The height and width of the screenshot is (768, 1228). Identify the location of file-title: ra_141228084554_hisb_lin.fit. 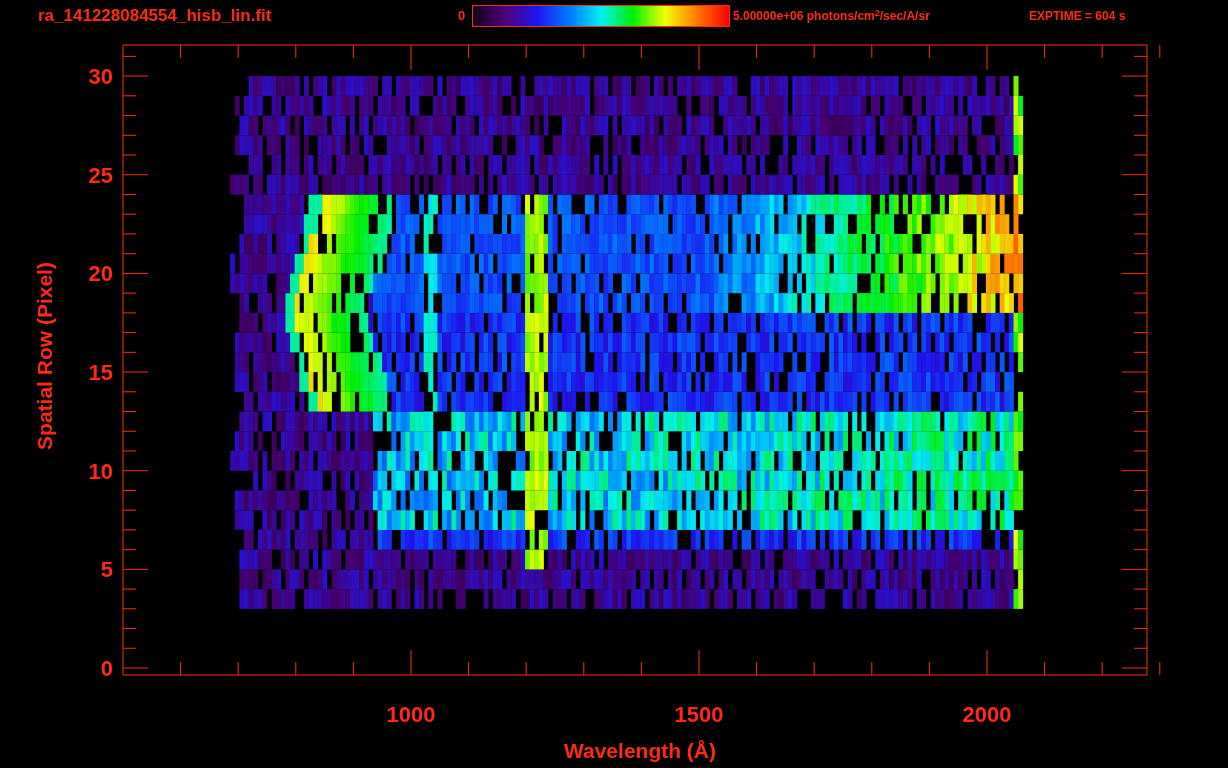
(155, 16).